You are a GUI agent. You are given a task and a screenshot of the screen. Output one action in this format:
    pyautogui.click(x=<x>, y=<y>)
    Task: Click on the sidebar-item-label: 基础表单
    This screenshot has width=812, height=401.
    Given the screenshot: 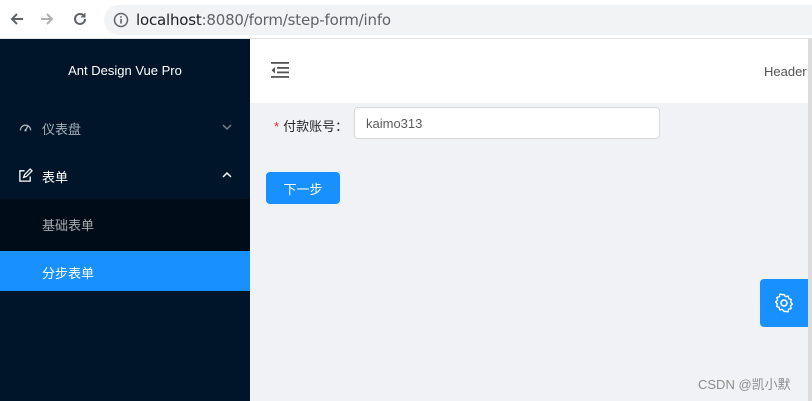 What is the action you would take?
    pyautogui.click(x=68, y=226)
    